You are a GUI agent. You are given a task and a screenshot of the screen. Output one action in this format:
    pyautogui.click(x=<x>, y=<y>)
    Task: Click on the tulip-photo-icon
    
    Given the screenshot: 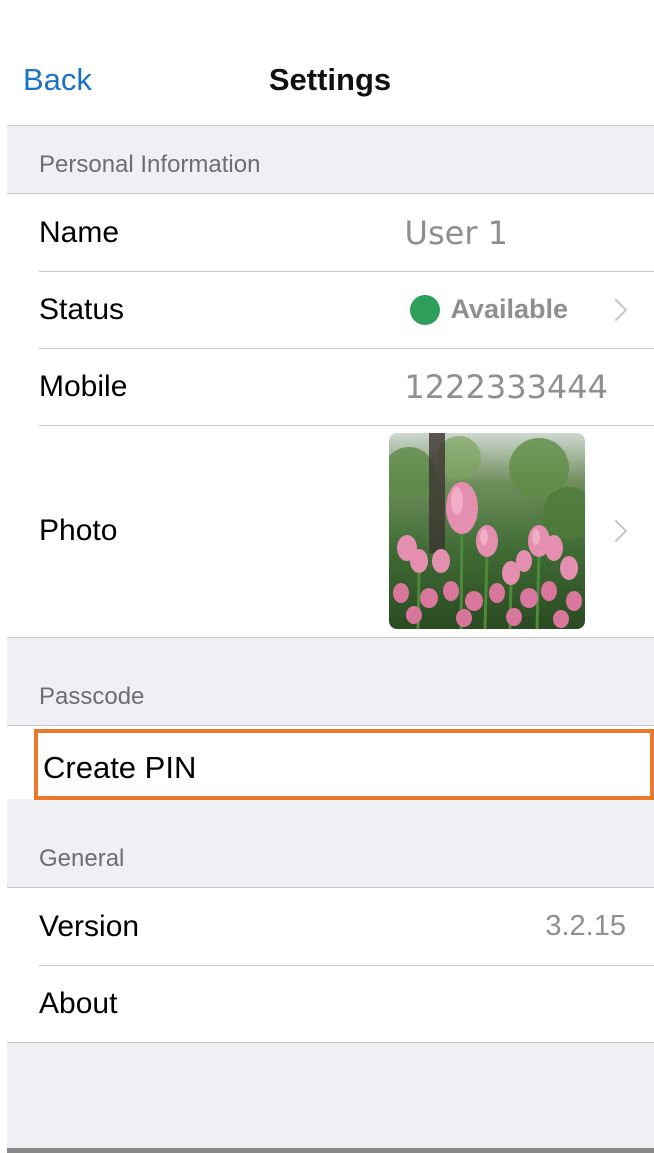 What is the action you would take?
    pyautogui.click(x=487, y=531)
    